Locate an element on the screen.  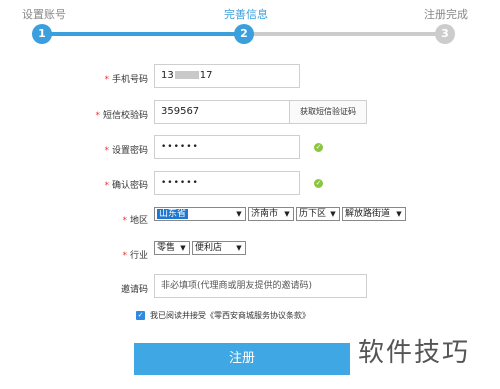
progress-line-done is located at coordinates (145, 34).